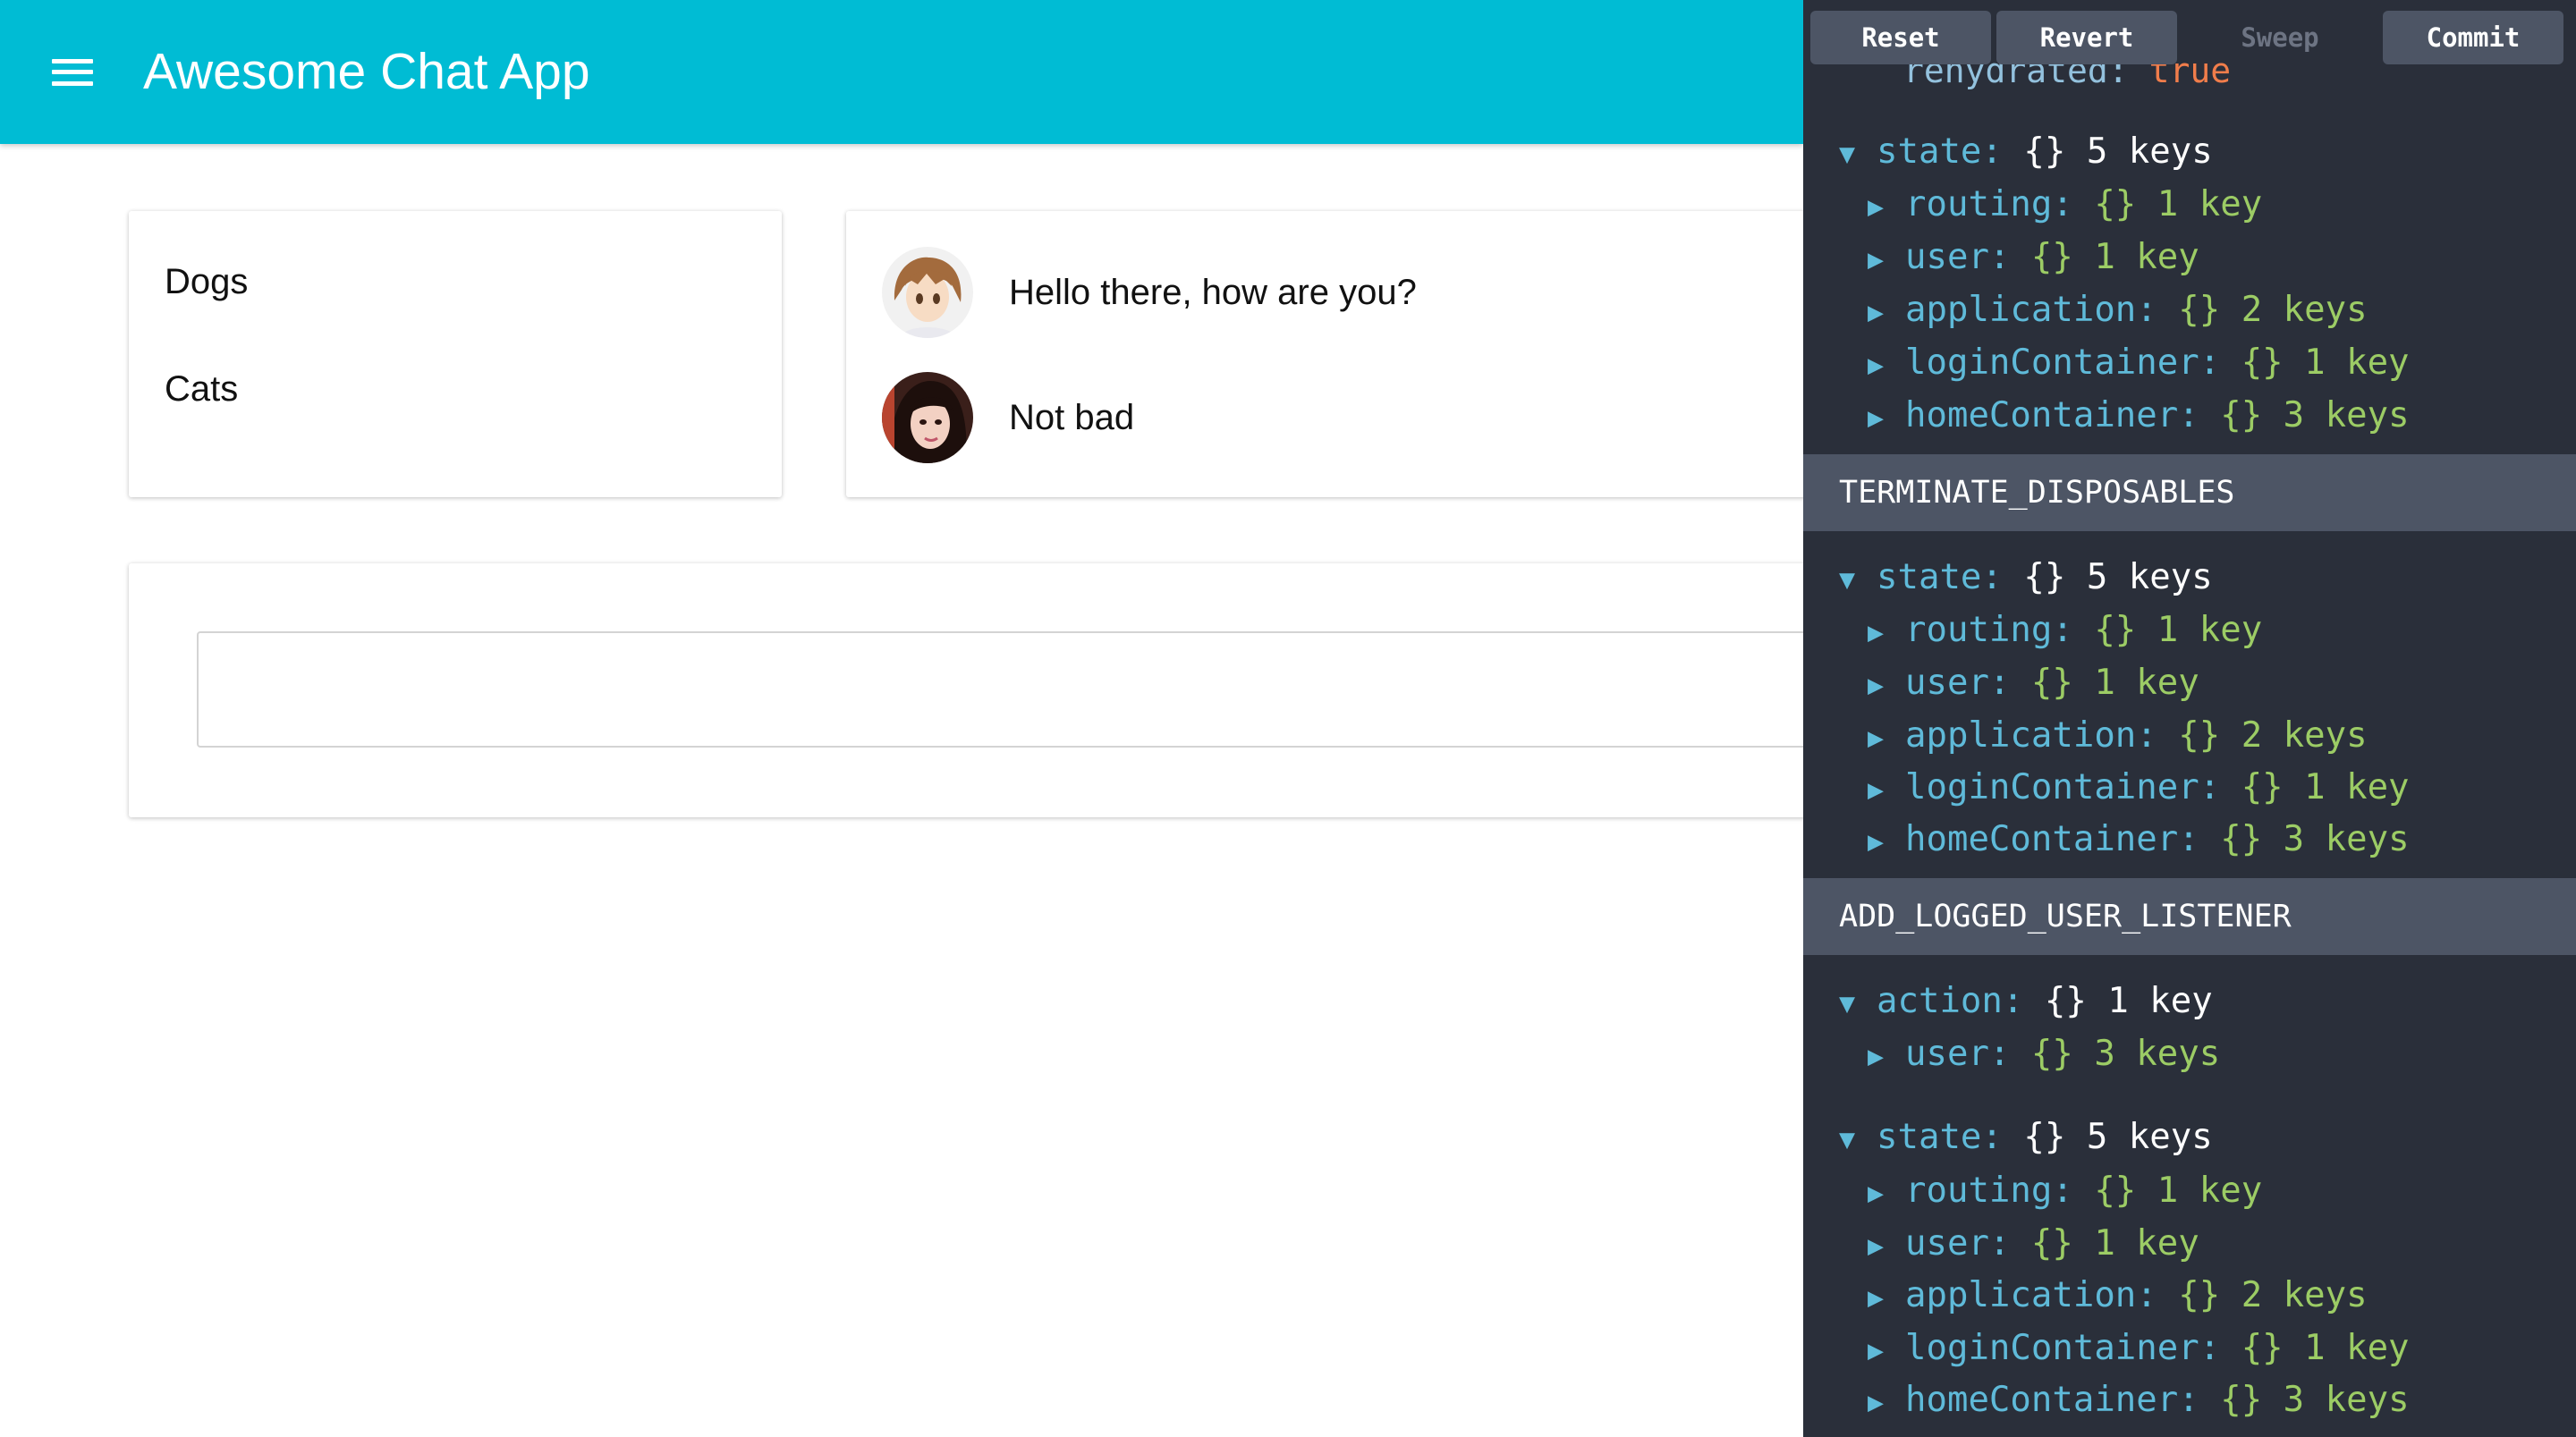 The image size is (2576, 1437). Describe the element at coordinates (927, 293) in the screenshot. I see `anime-boy-avatar` at that location.